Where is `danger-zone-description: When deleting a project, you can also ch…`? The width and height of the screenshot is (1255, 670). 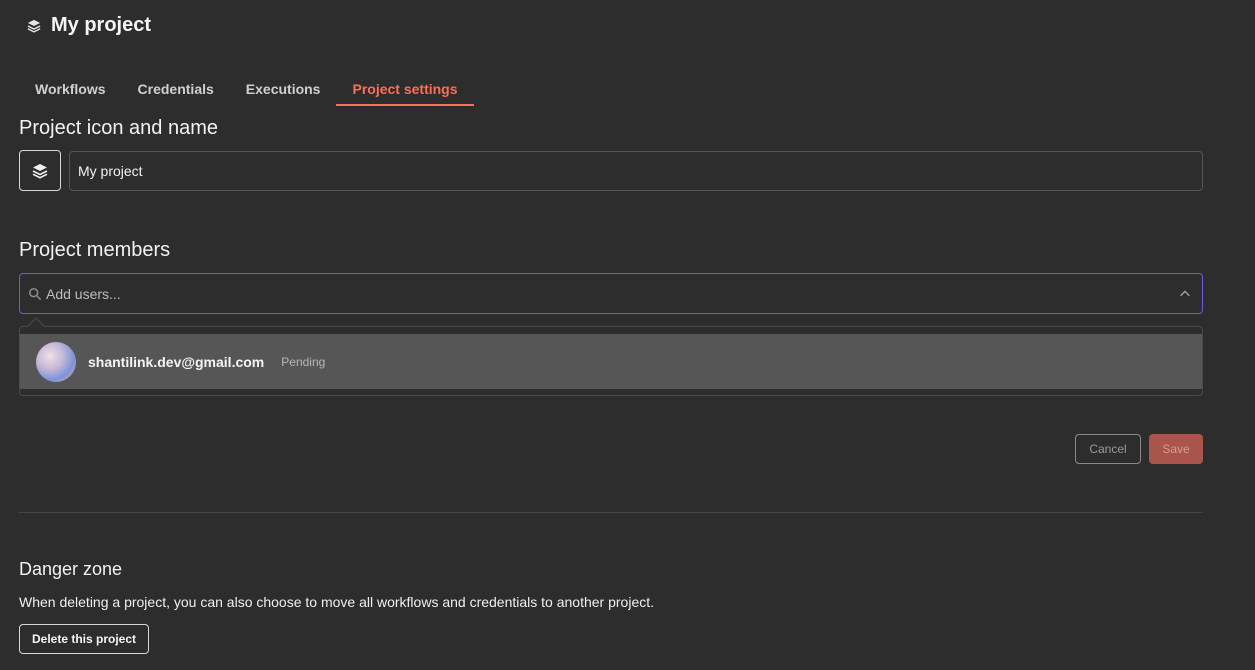
danger-zone-description: When deleting a project, you can also ch… is located at coordinates (337, 602).